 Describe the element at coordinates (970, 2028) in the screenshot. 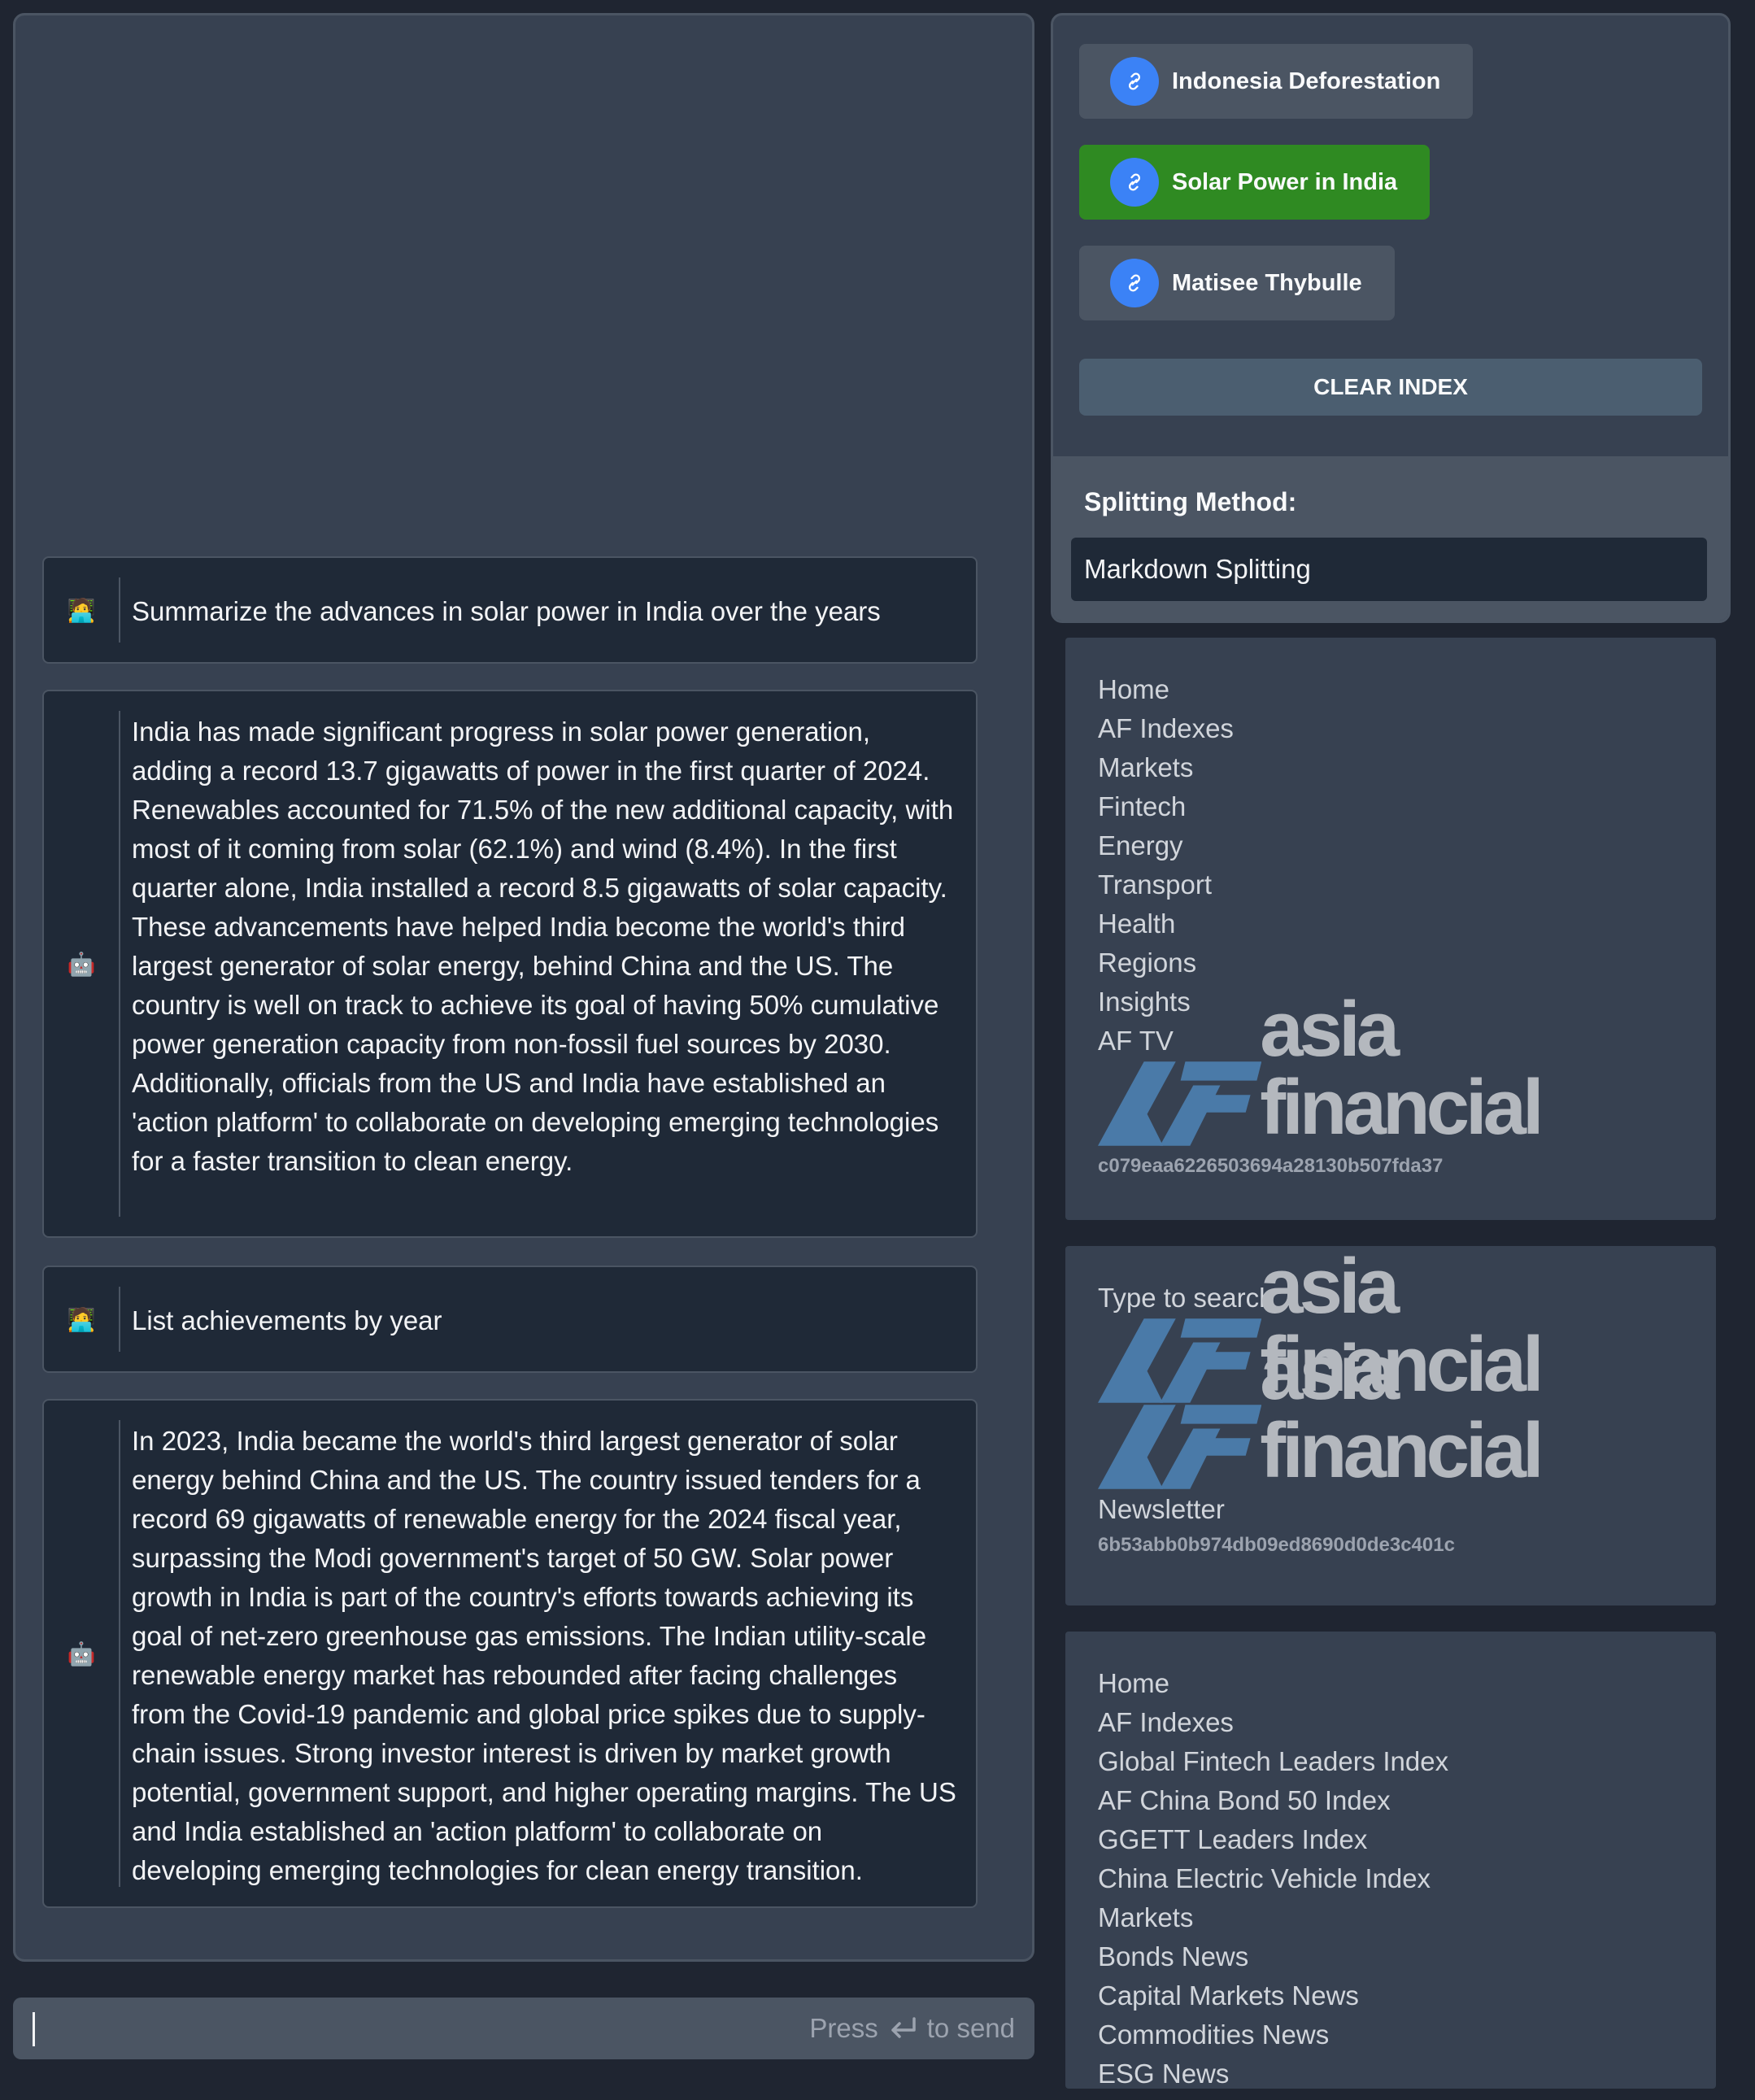

I see `hint-send: to send` at that location.